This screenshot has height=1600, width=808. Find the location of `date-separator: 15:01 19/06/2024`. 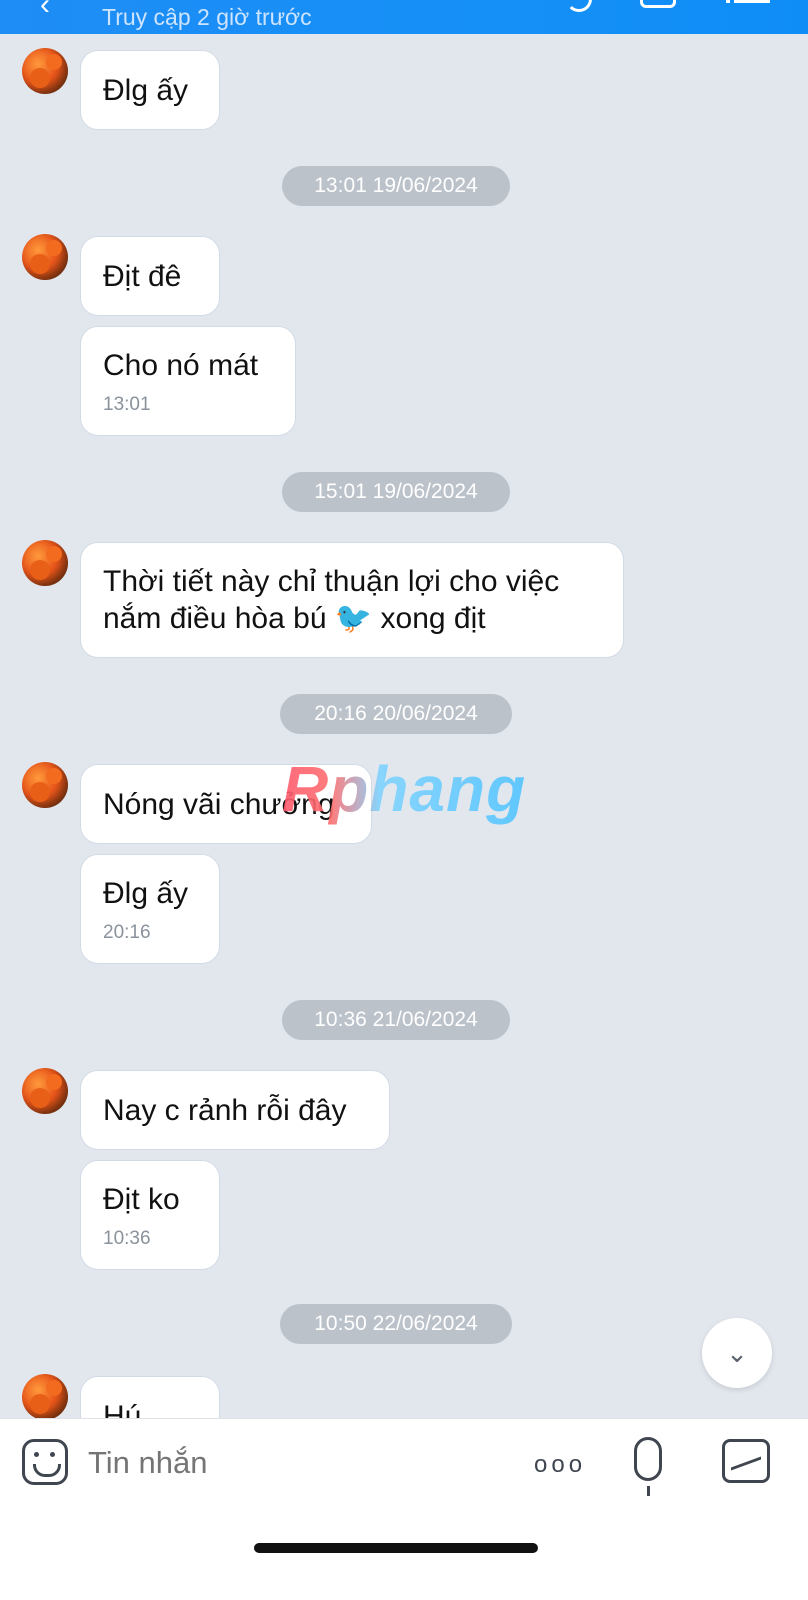

date-separator: 15:01 19/06/2024 is located at coordinates (396, 492).